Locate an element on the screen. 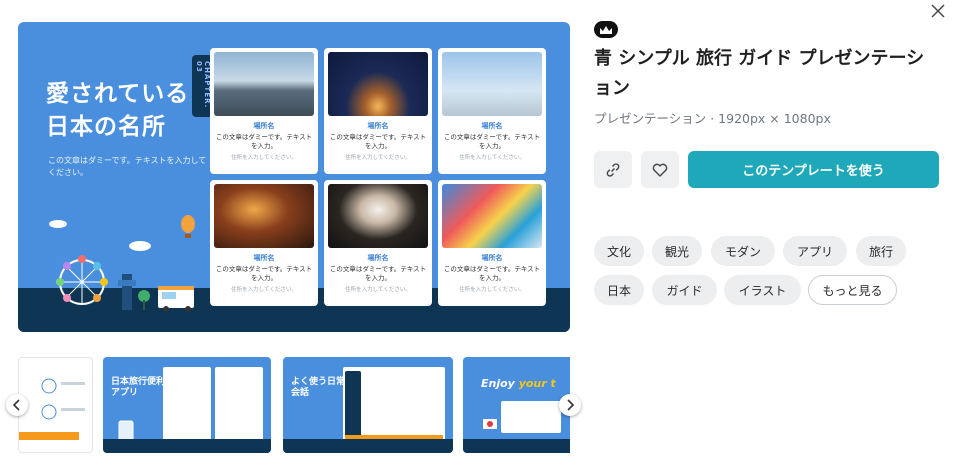 Image resolution: width=960 pixels, height=475 pixels. thumbnail-next-button is located at coordinates (570, 405).